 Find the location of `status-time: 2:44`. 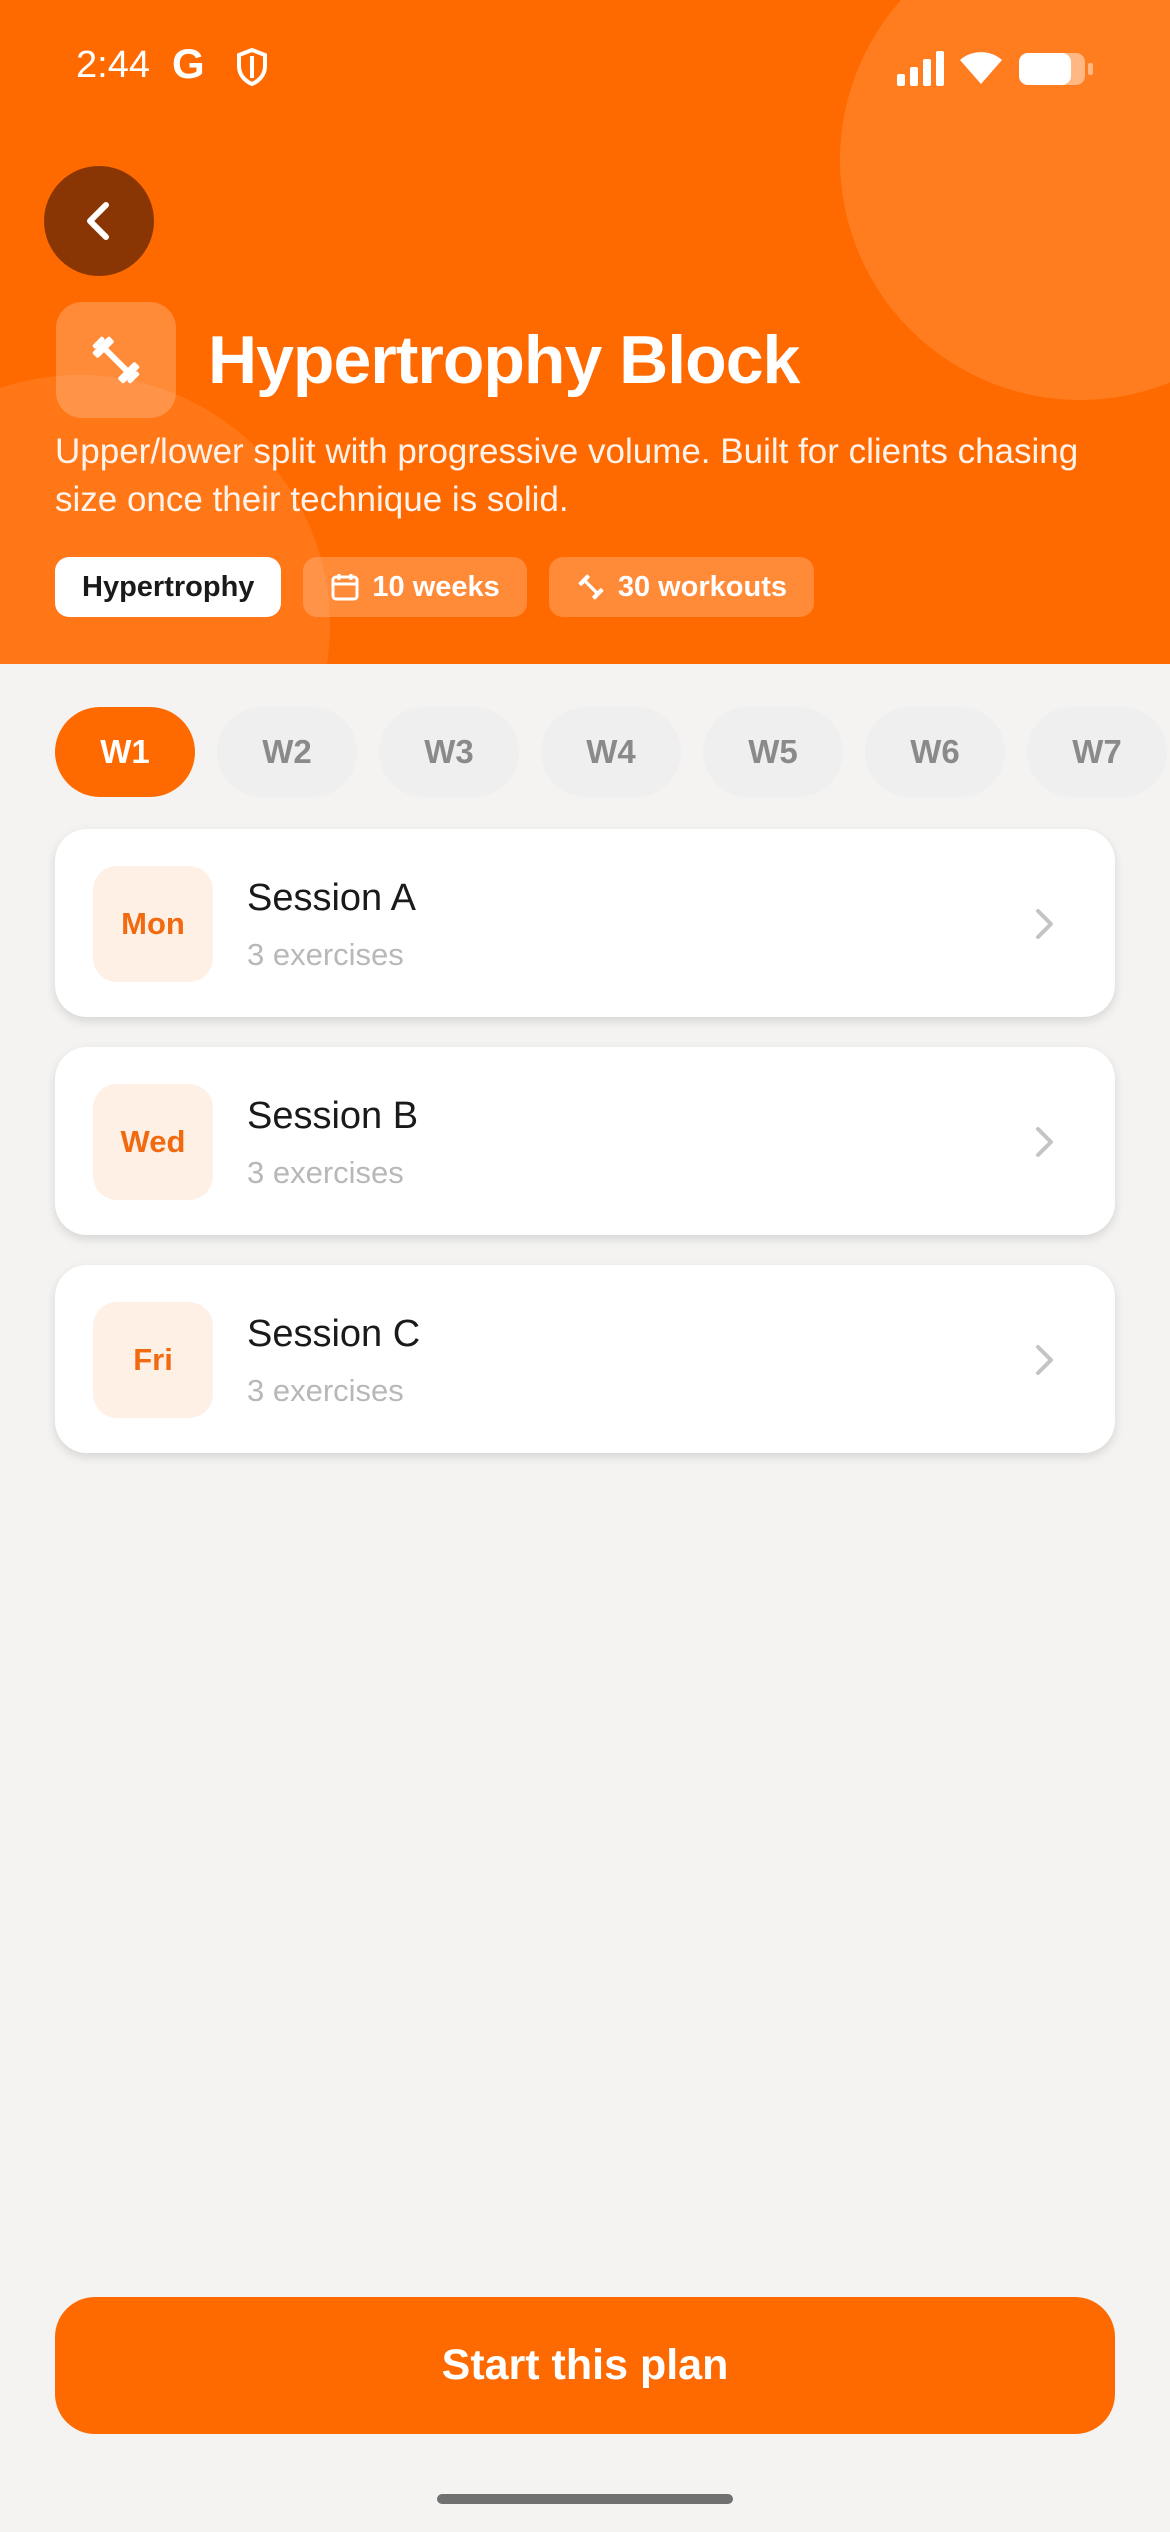

status-time: 2:44 is located at coordinates (113, 65).